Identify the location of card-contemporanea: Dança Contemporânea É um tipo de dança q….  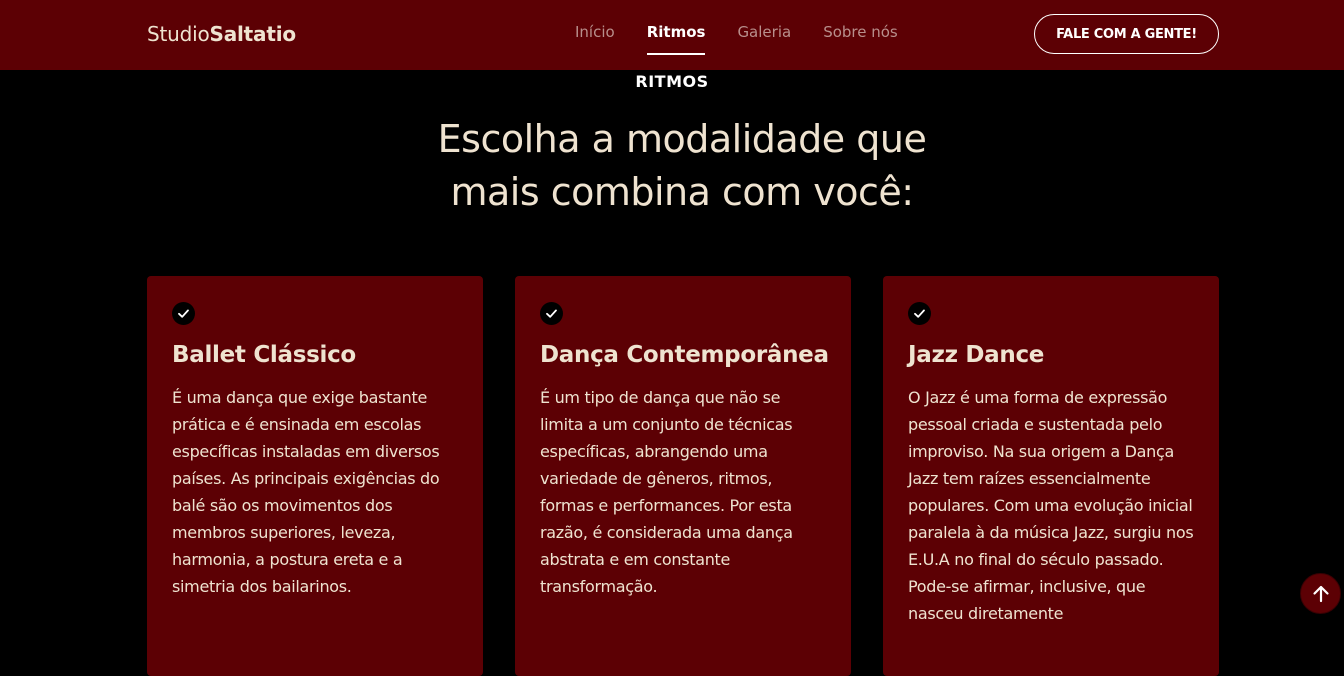
(683, 476).